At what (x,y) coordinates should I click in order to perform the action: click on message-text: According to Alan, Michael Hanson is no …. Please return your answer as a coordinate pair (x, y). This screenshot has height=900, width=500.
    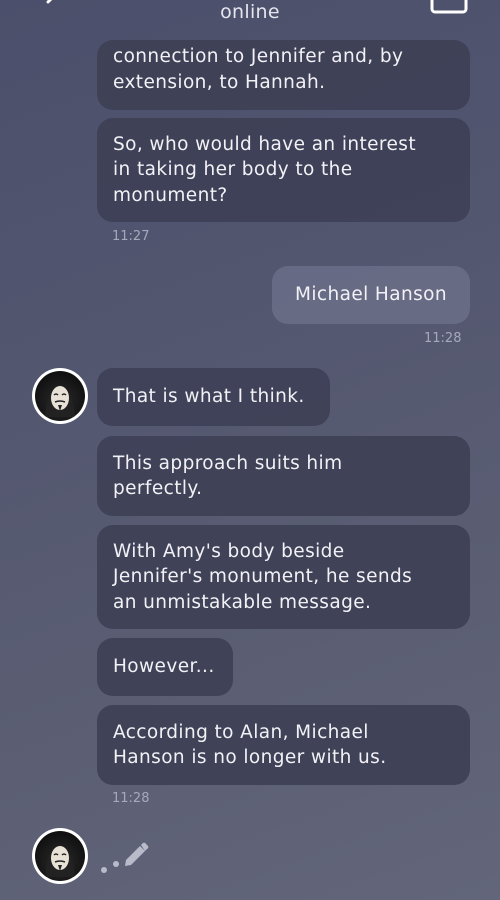
    Looking at the image, I should click on (250, 745).